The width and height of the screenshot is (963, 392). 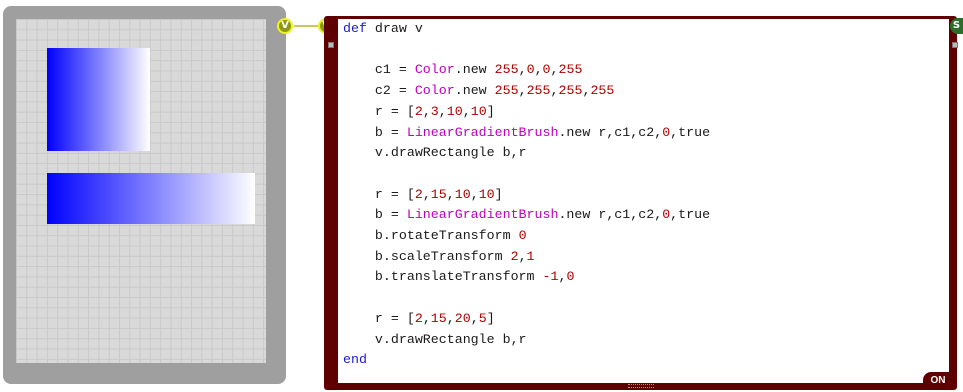 What do you see at coordinates (355, 28) in the screenshot?
I see `code-token: def` at bounding box center [355, 28].